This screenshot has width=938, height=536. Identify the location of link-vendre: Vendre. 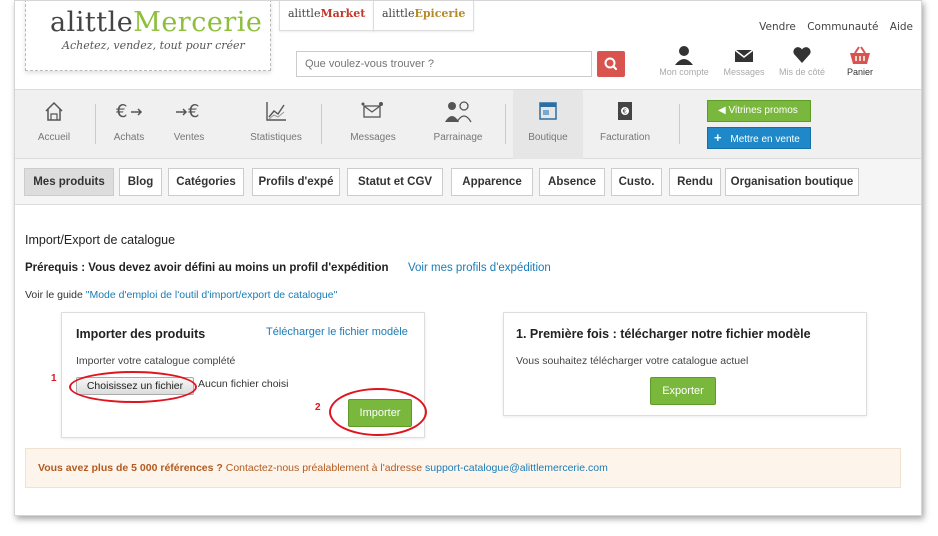
(777, 27).